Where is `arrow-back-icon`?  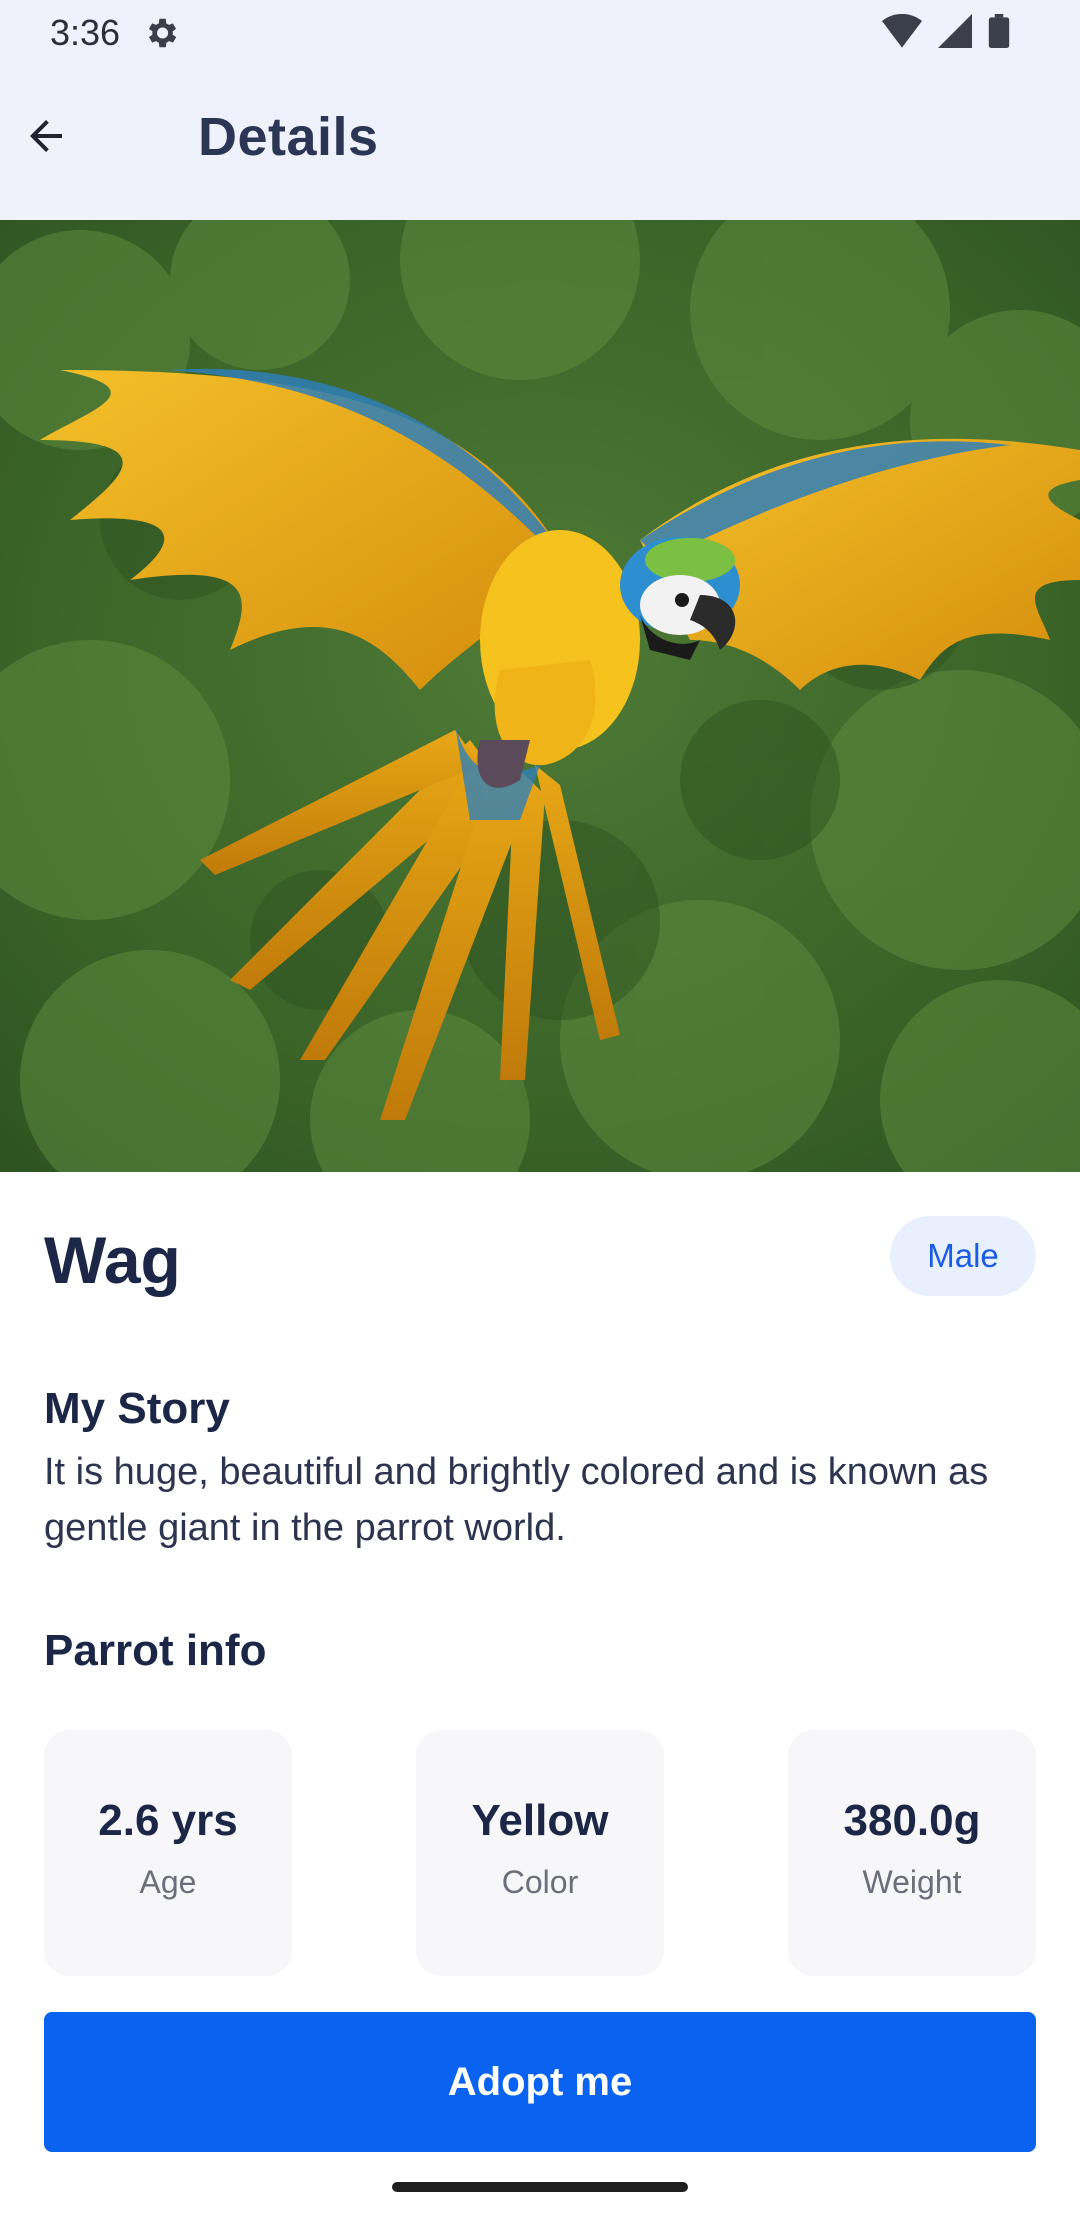
arrow-back-icon is located at coordinates (46, 138).